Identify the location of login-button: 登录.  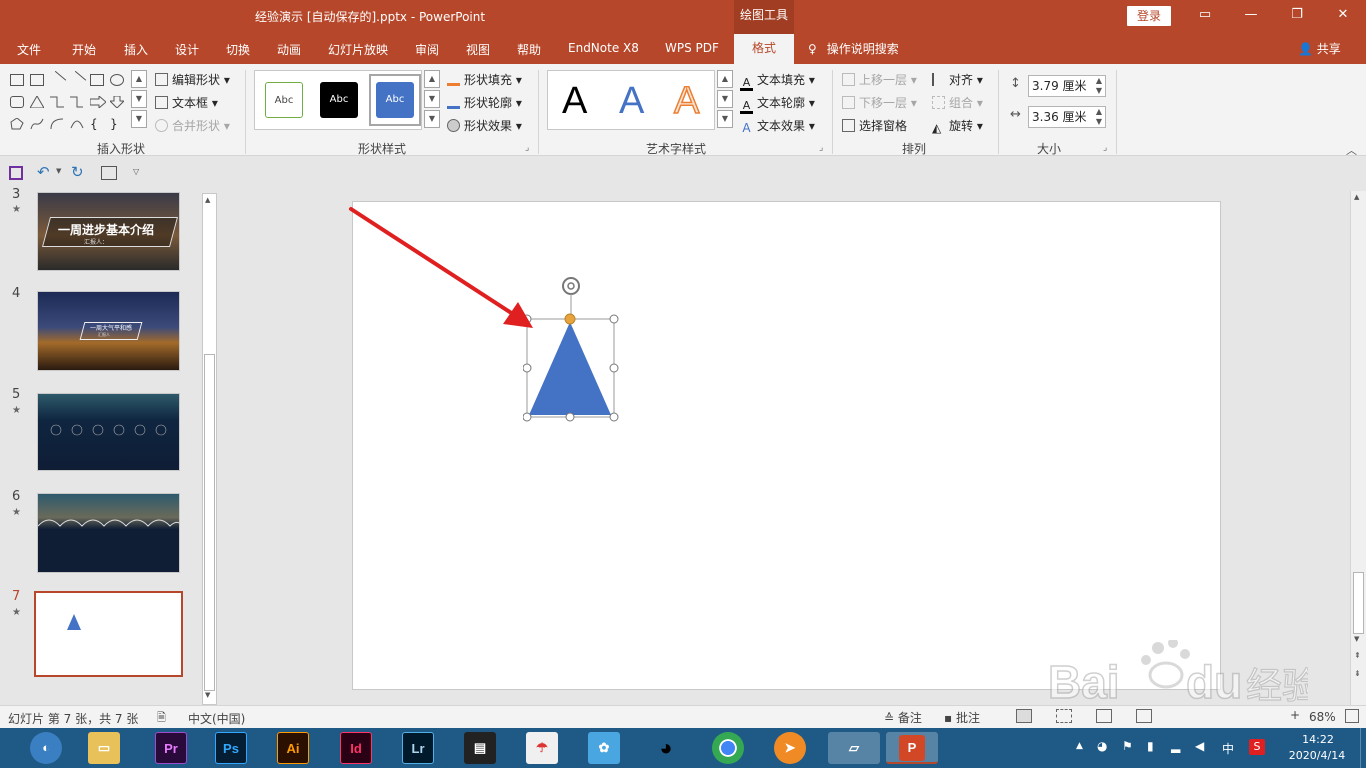
(1149, 16).